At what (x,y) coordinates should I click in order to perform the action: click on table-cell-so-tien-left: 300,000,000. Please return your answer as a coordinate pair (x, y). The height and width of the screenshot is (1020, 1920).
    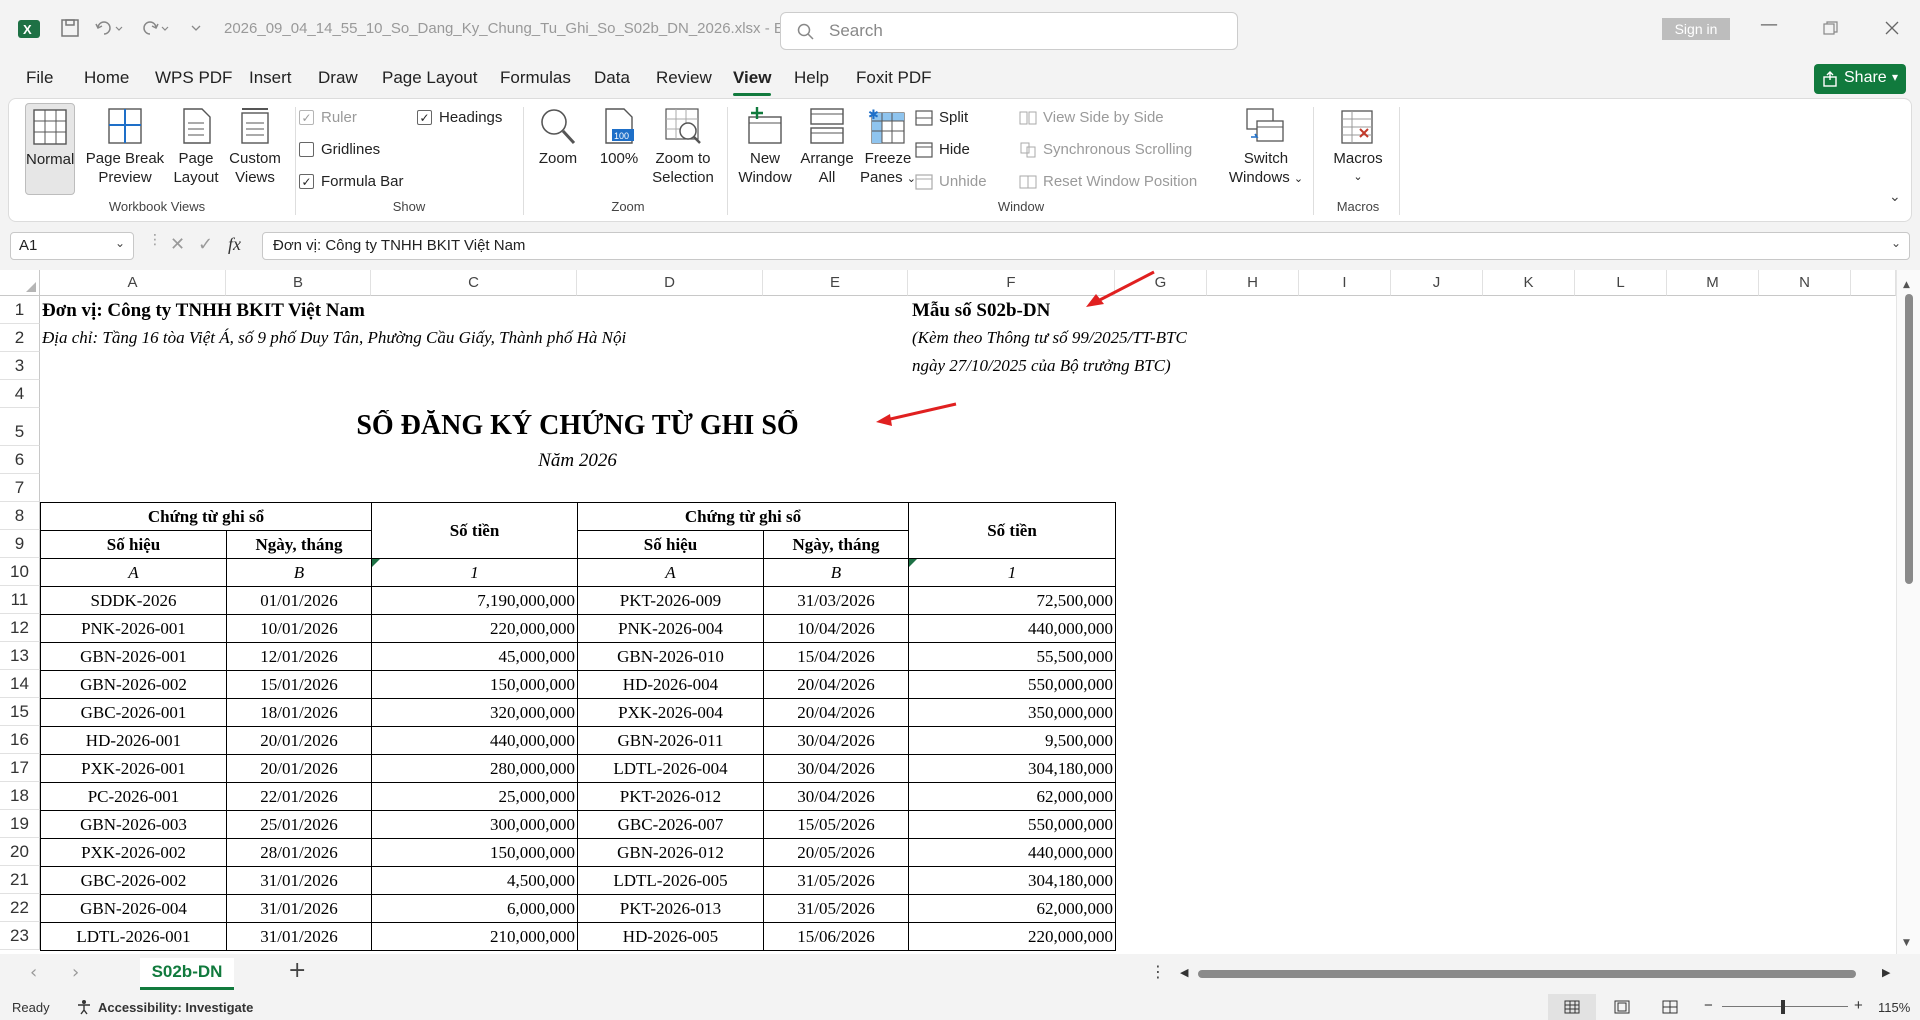
    Looking at the image, I should click on (474, 824).